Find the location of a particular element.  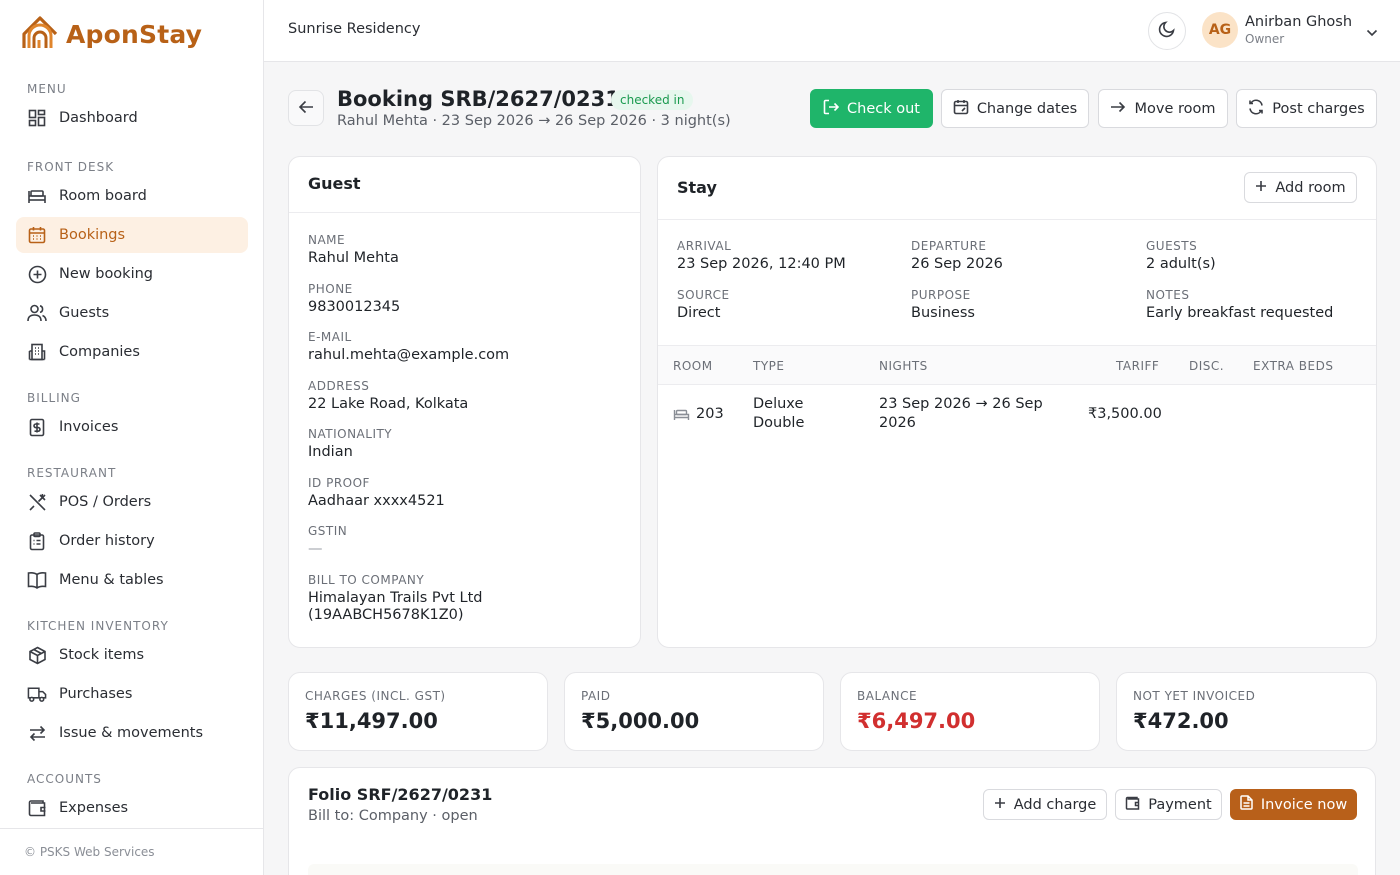

stay-field-guests: GUESTS 2 adult(s) is located at coordinates (1181, 255).